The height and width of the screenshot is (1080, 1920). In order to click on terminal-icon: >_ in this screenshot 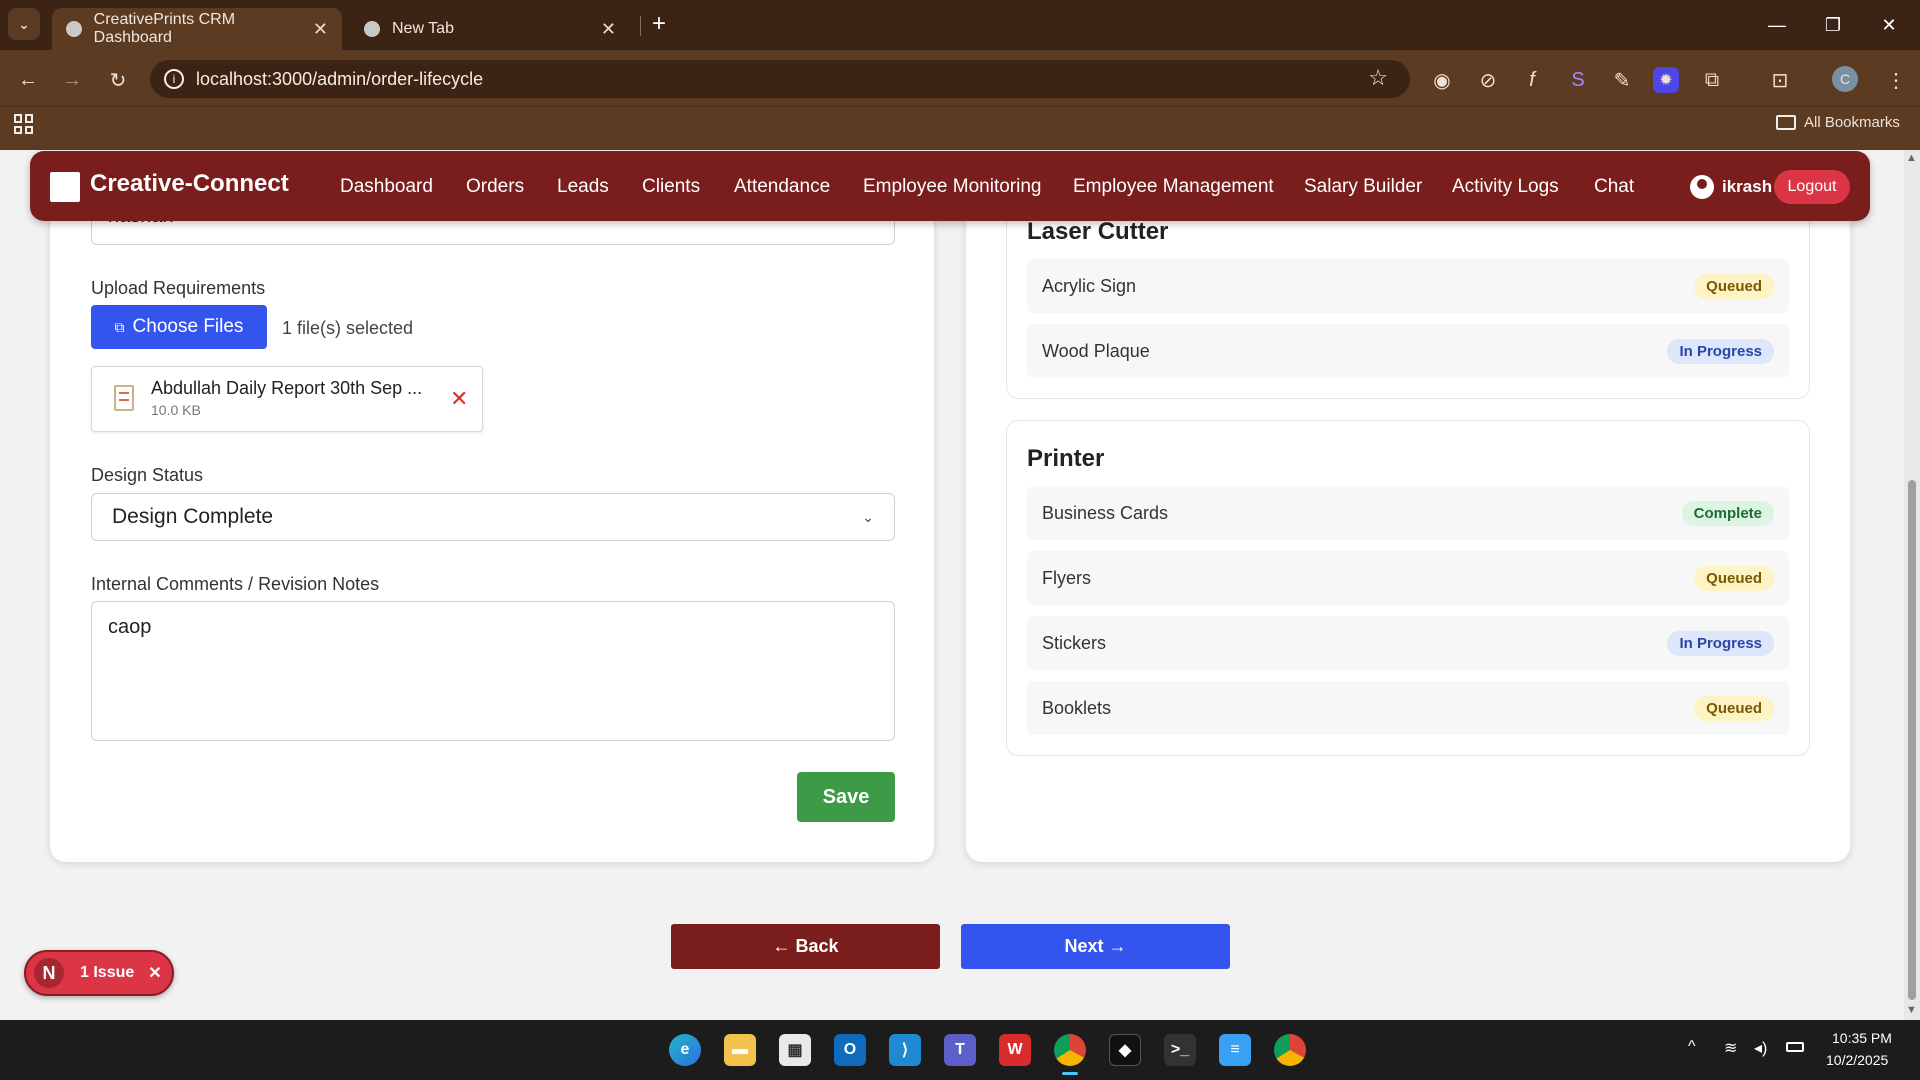, I will do `click(1180, 1050)`.